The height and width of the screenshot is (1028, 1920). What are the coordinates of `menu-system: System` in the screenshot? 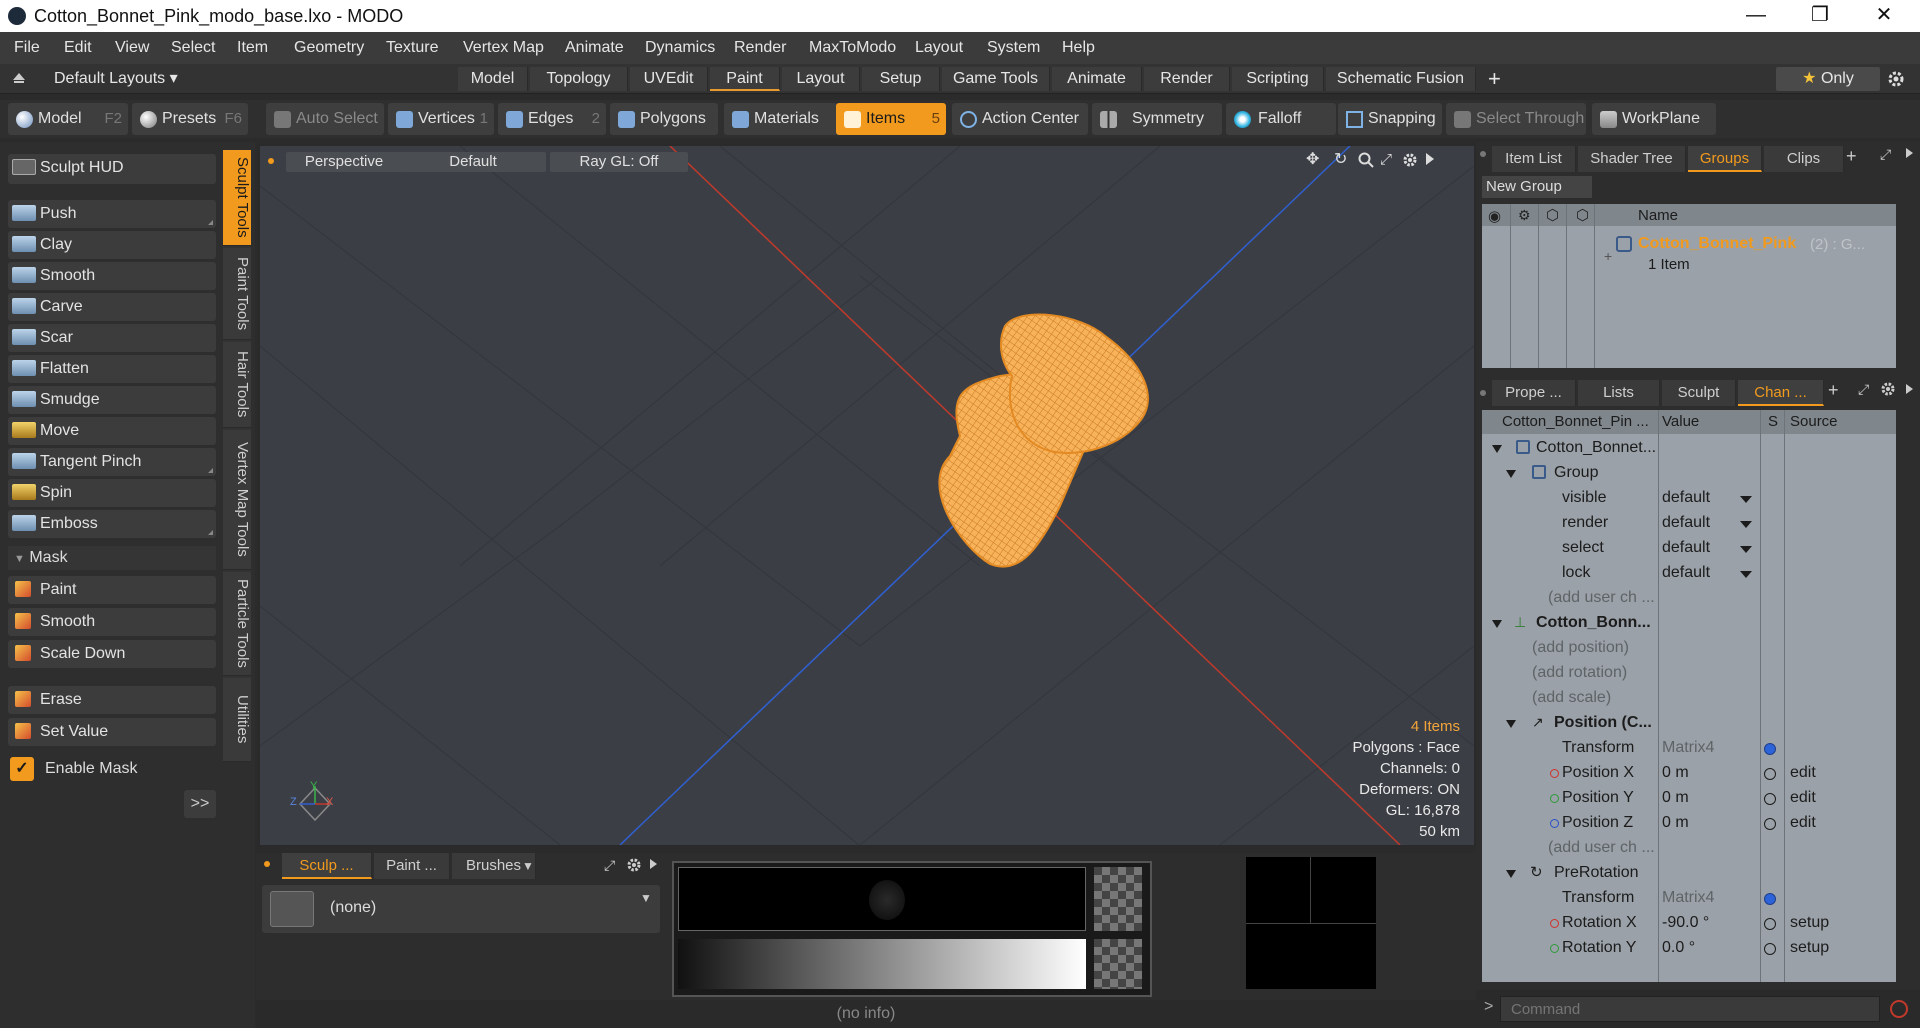 It's located at (1013, 48).